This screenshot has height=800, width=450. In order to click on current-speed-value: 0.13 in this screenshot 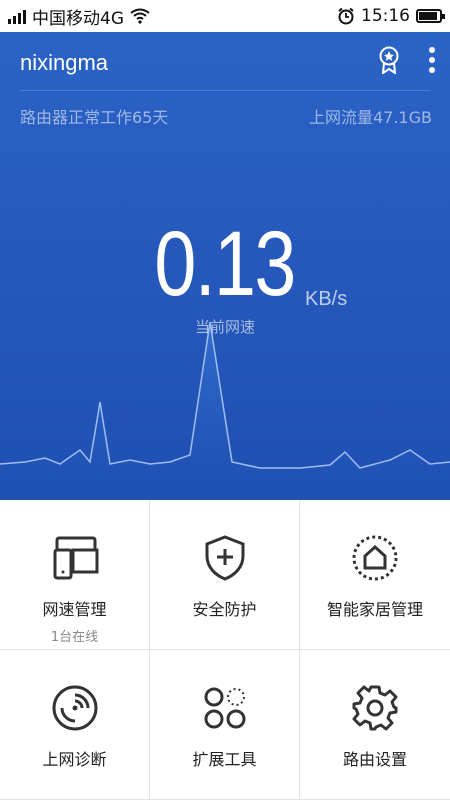, I will do `click(225, 264)`.